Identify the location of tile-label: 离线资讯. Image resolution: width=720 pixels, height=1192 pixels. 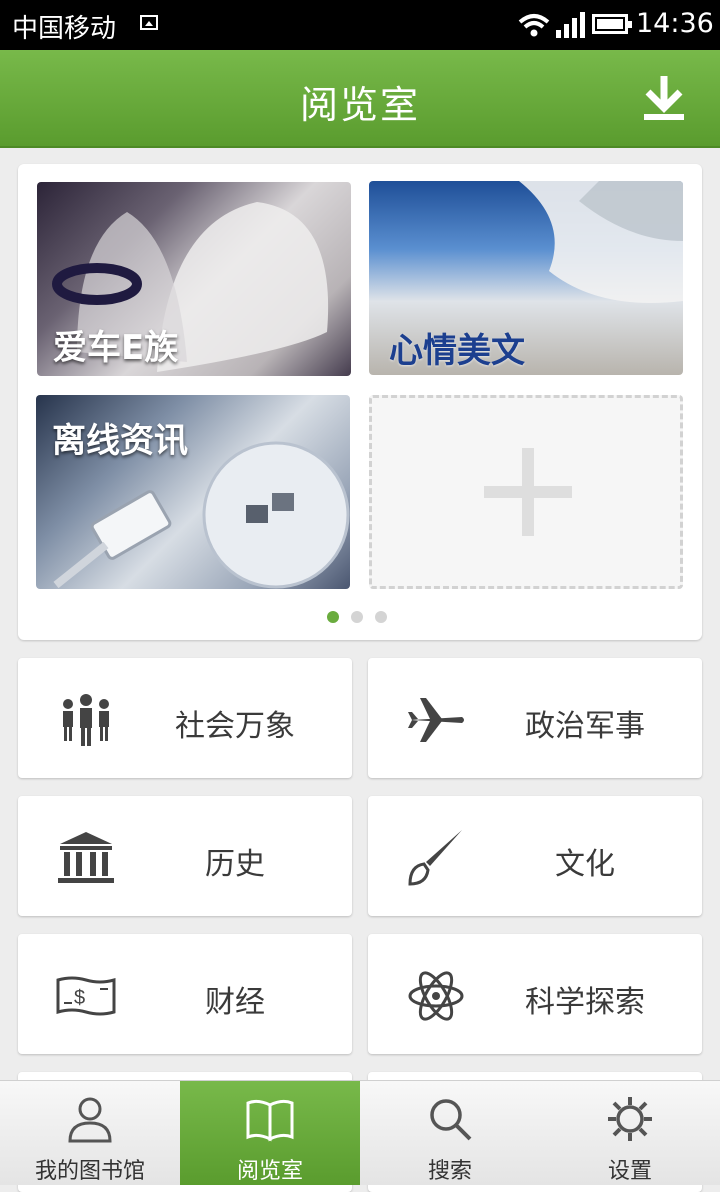
(120, 441).